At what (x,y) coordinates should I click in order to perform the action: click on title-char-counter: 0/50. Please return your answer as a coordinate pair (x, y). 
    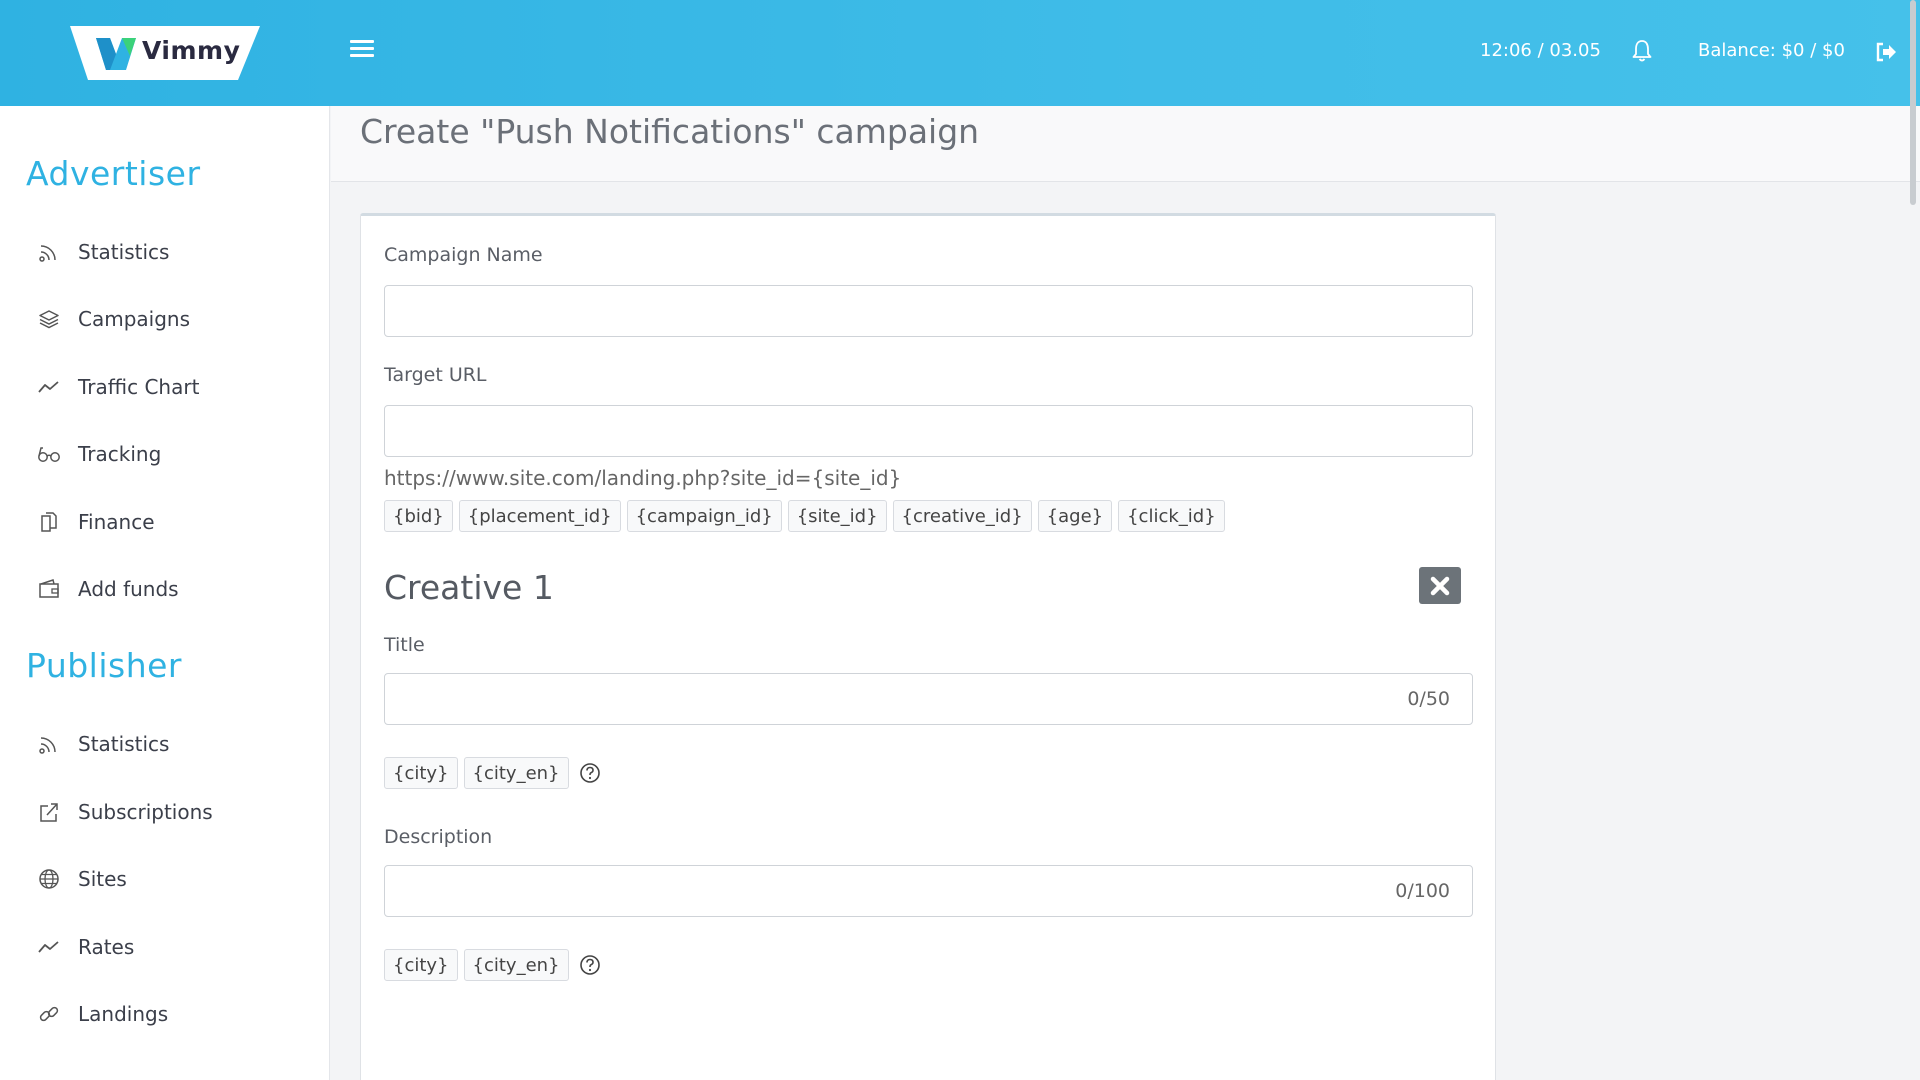
    Looking at the image, I should click on (1428, 699).